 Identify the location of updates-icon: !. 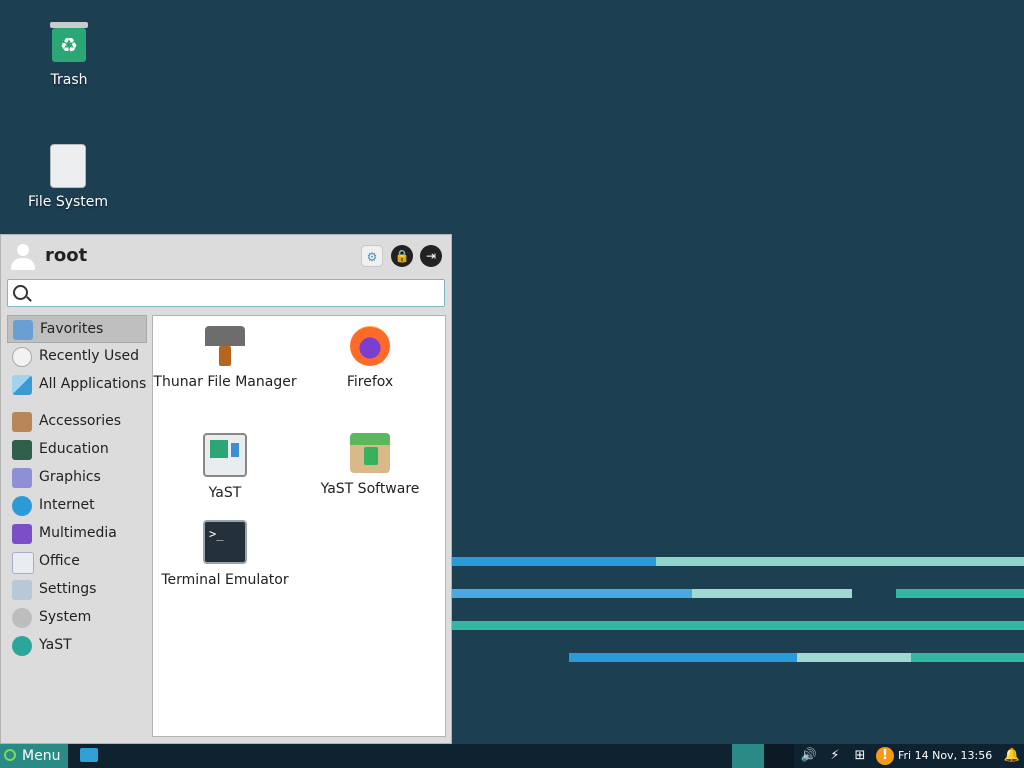
(885, 756).